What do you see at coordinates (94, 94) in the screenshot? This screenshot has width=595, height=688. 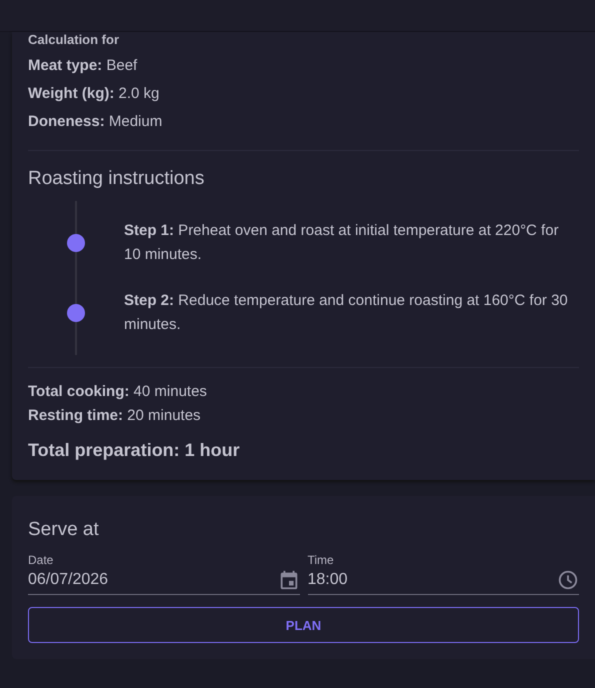 I see `fact-line: Weight (kg): 2.0 kg` at bounding box center [94, 94].